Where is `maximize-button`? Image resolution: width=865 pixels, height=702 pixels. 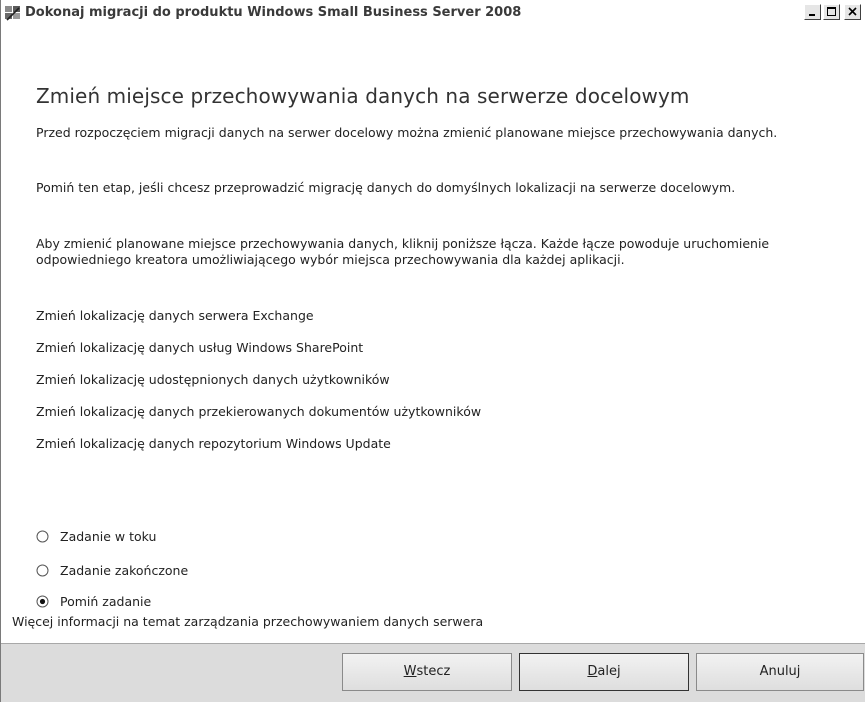
maximize-button is located at coordinates (831, 12).